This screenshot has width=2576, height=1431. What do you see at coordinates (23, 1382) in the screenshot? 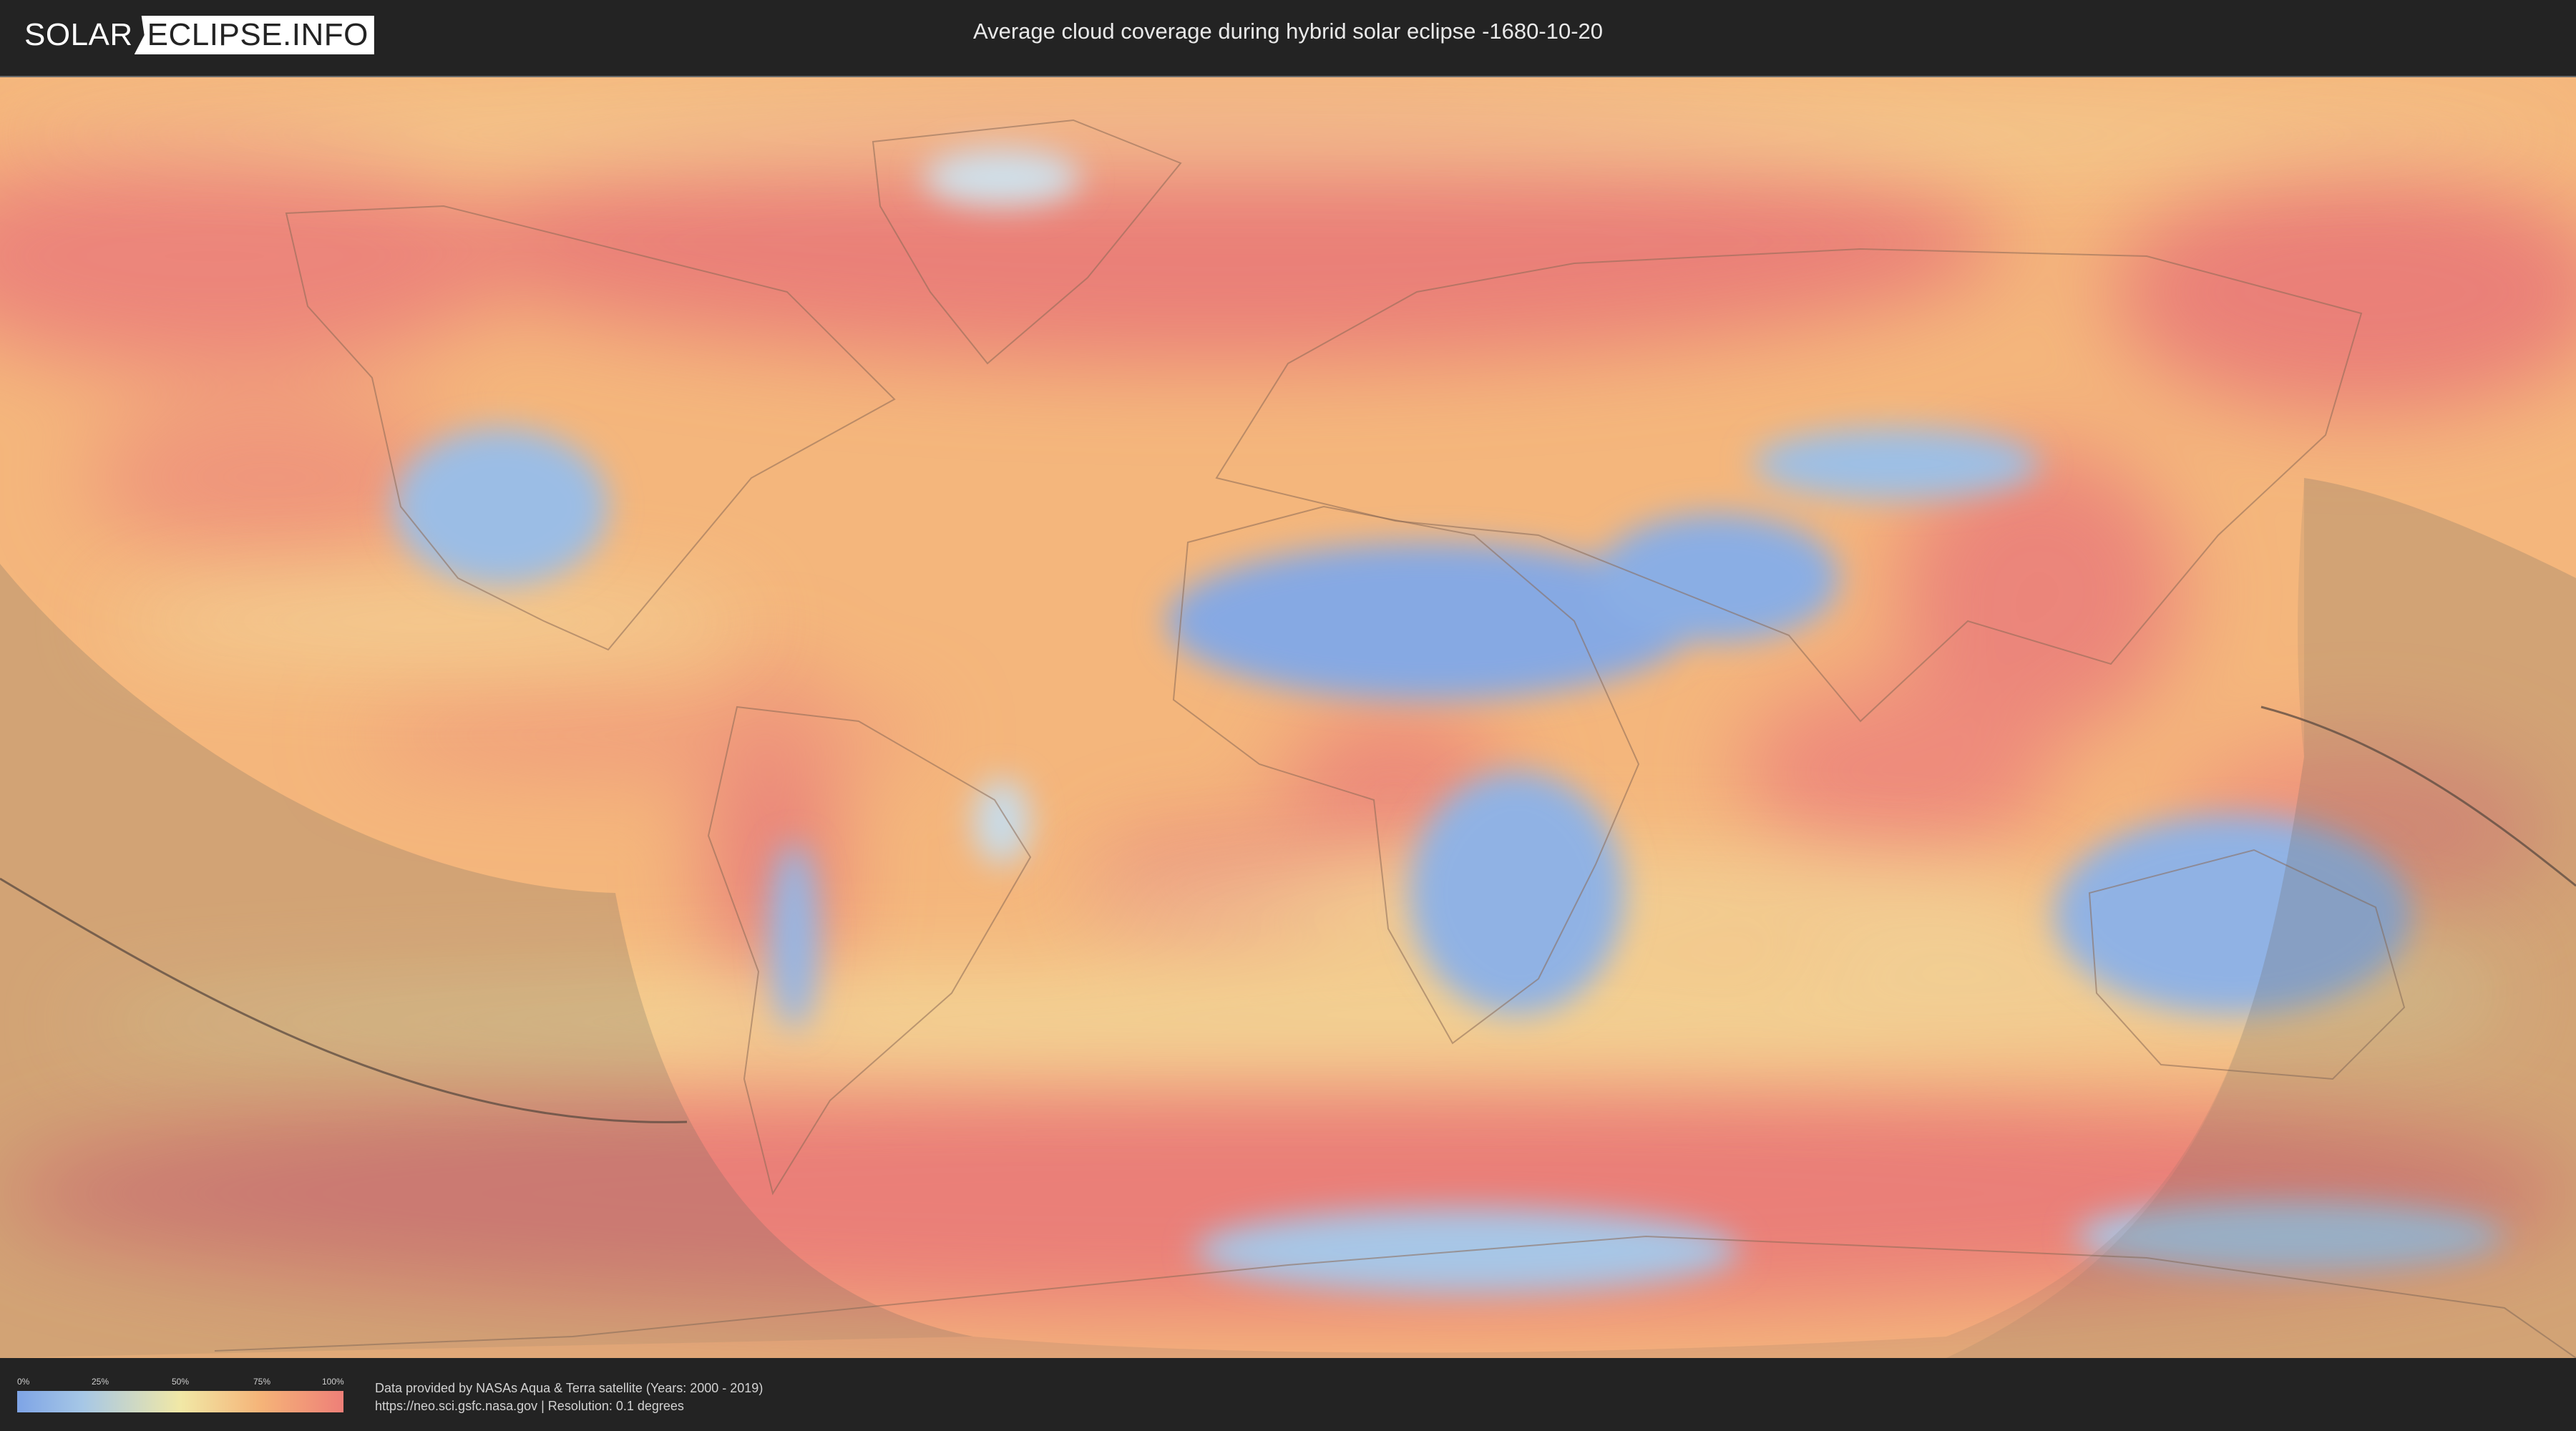
I see `legend-tick-0: 0%` at bounding box center [23, 1382].